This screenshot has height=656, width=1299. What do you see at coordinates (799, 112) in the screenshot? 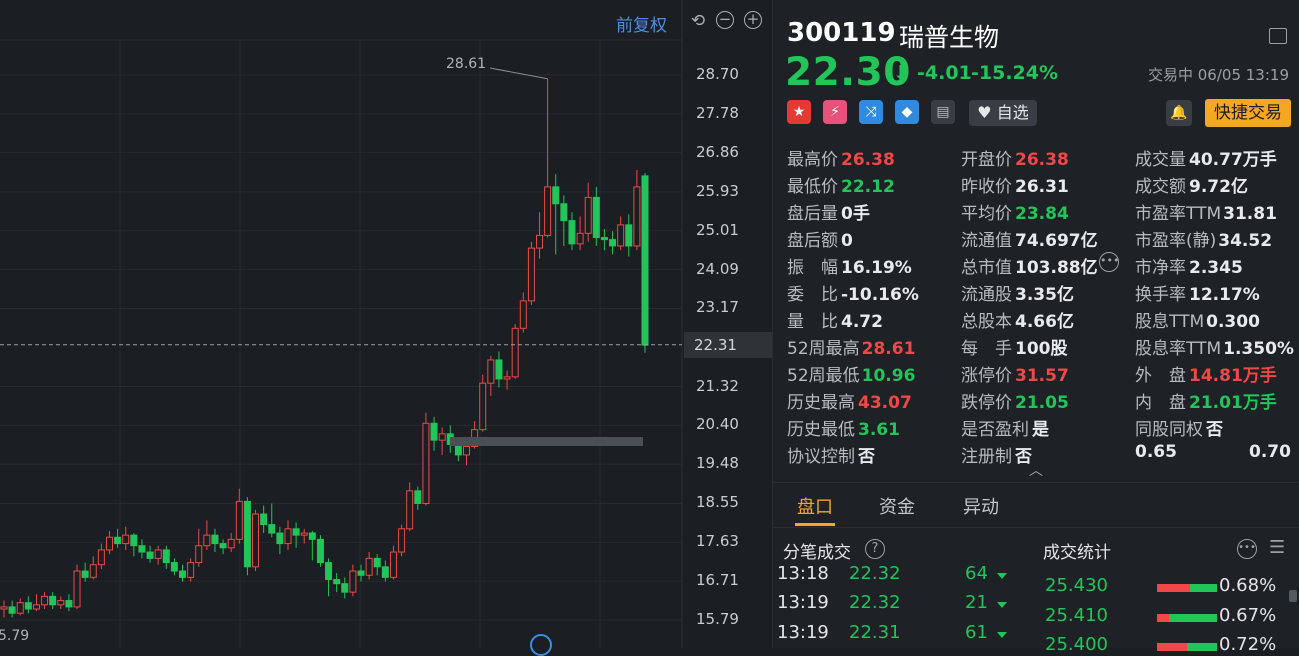
I see `china-flag-icon: ★` at bounding box center [799, 112].